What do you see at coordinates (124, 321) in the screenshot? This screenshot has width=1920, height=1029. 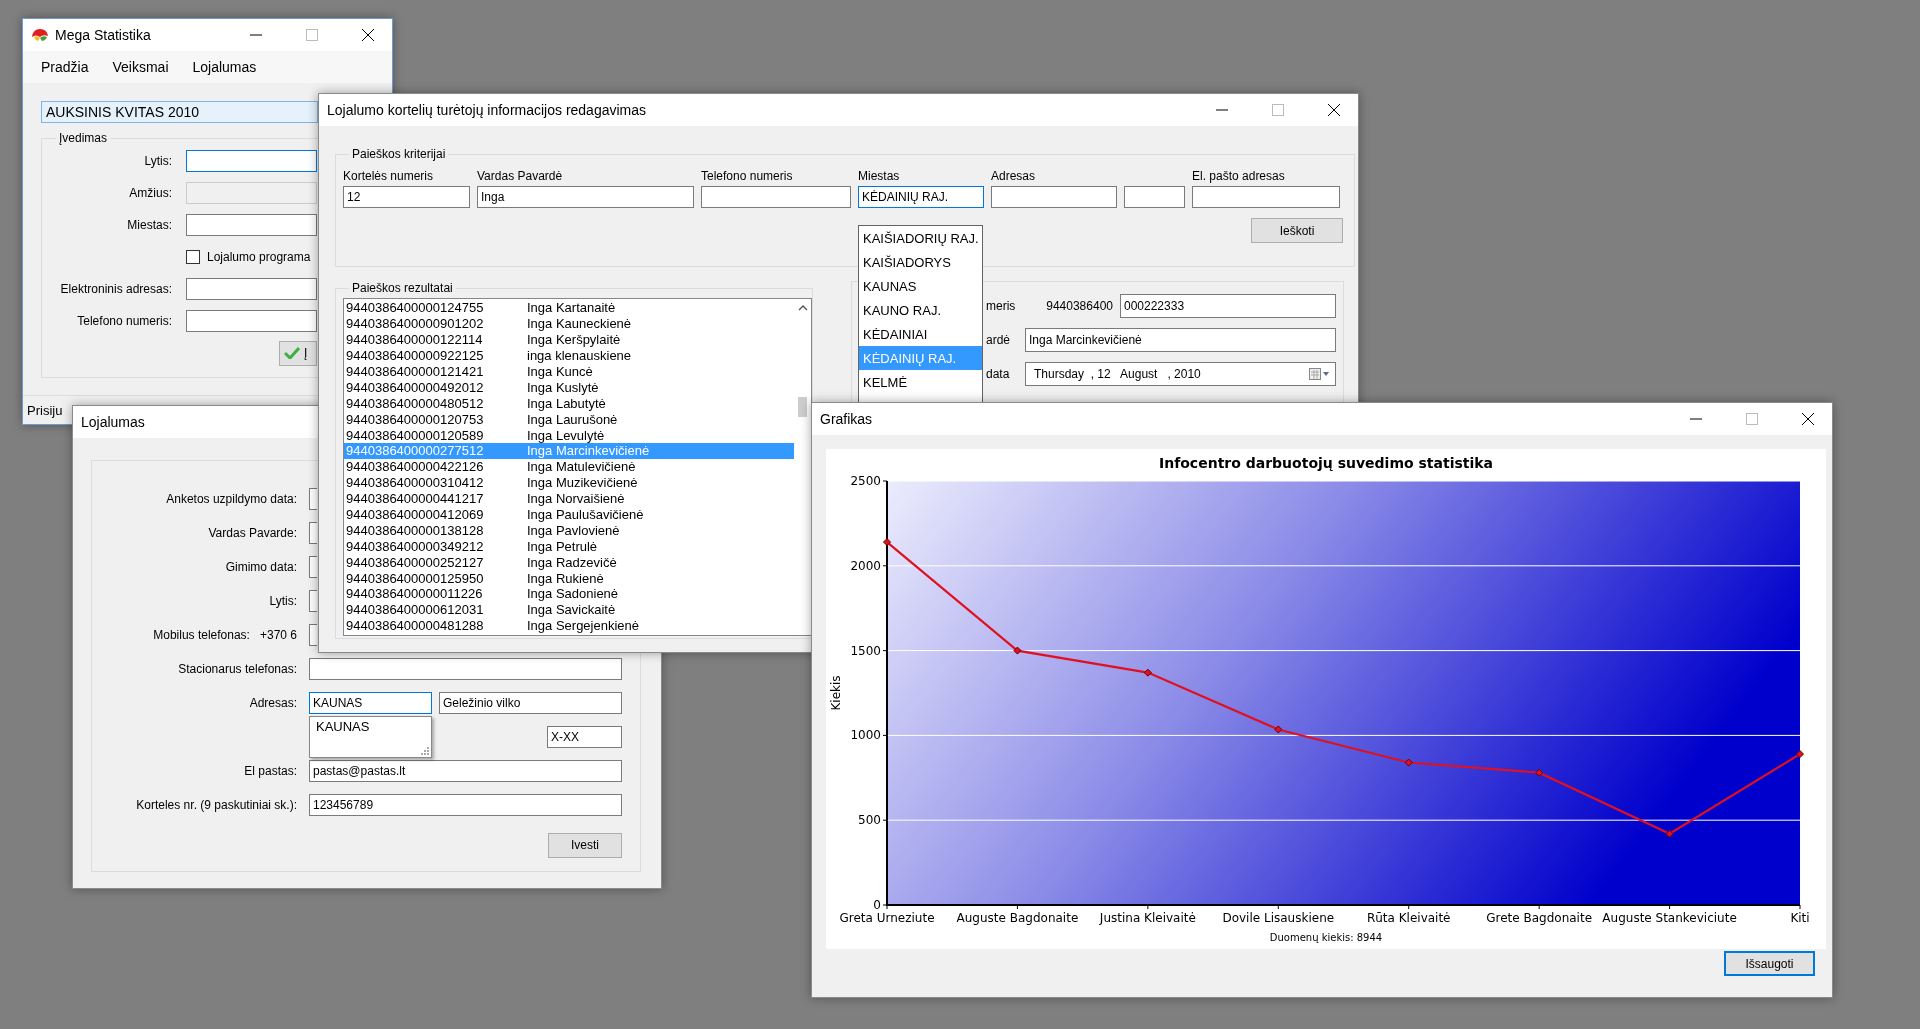 I see `field-label: Telefono numeris:` at bounding box center [124, 321].